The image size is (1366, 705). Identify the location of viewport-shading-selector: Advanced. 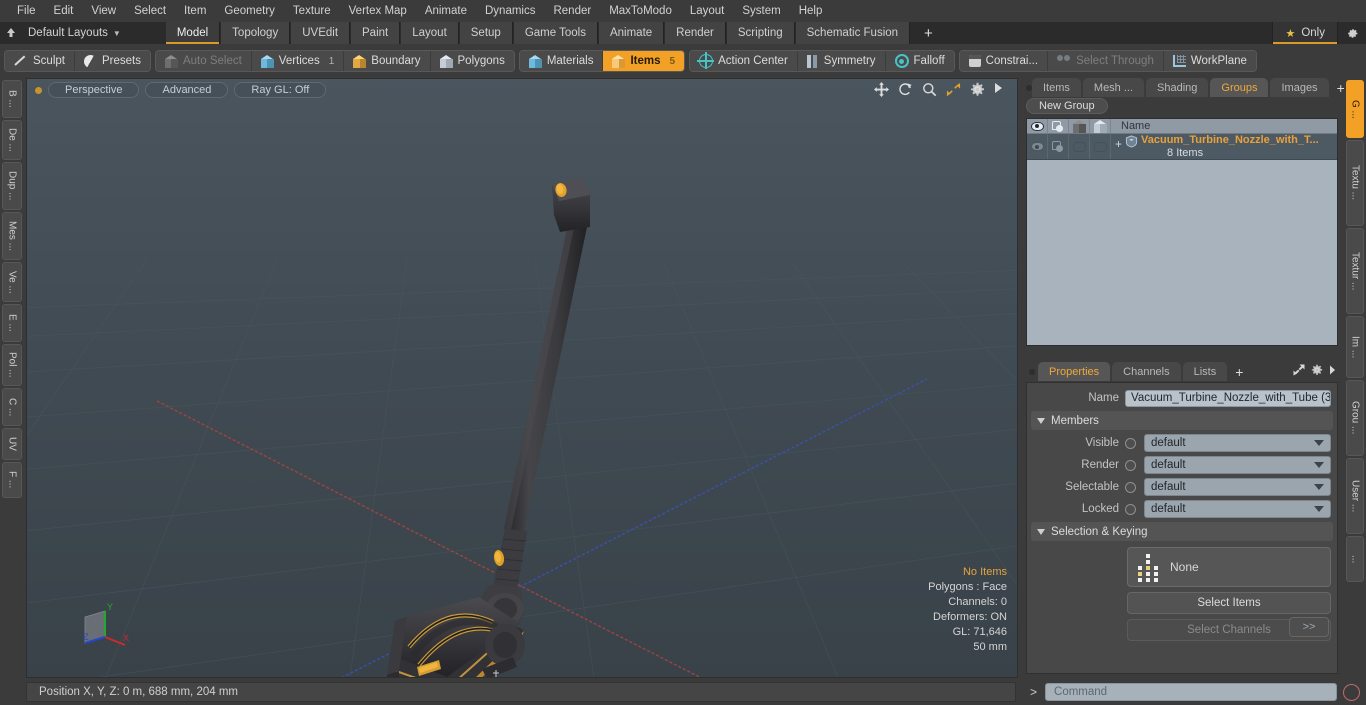
(187, 90).